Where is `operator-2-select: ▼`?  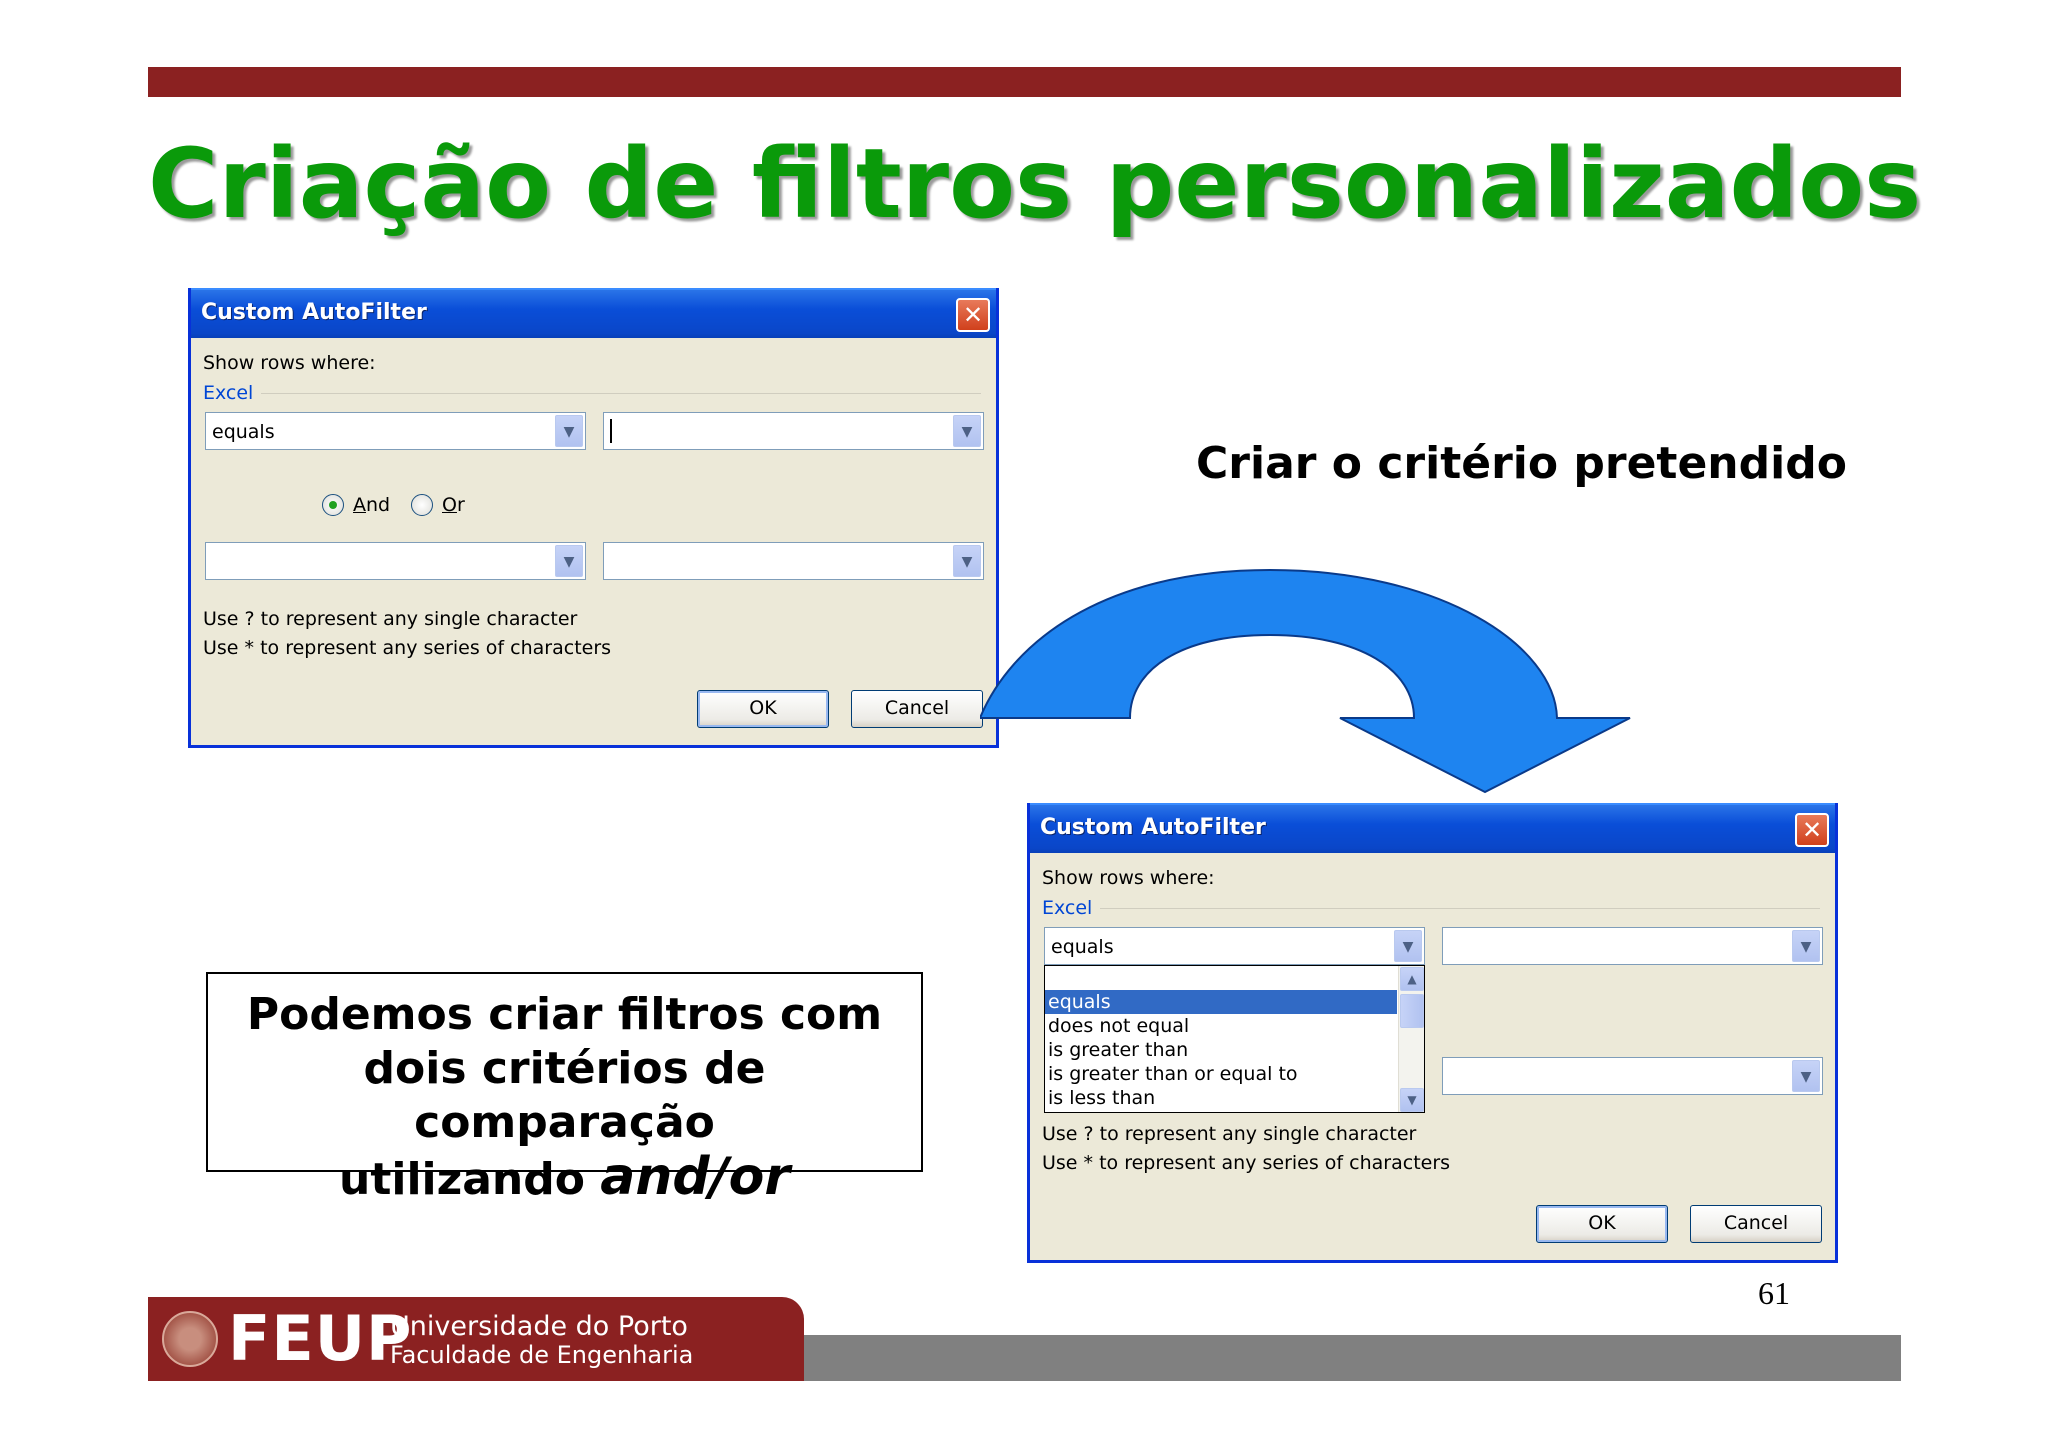
operator-2-select: ▼ is located at coordinates (395, 561).